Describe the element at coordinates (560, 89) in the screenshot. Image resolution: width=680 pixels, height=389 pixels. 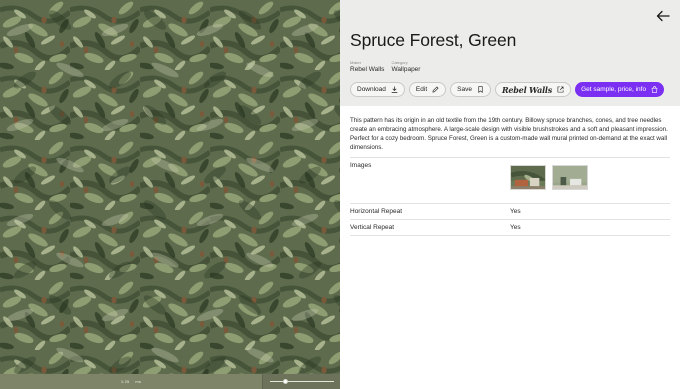
I see `external-link-icon` at that location.